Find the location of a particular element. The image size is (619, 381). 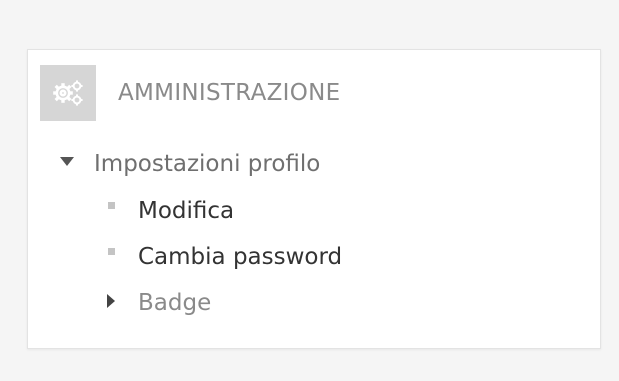

edit-link: Modifica is located at coordinates (186, 211).